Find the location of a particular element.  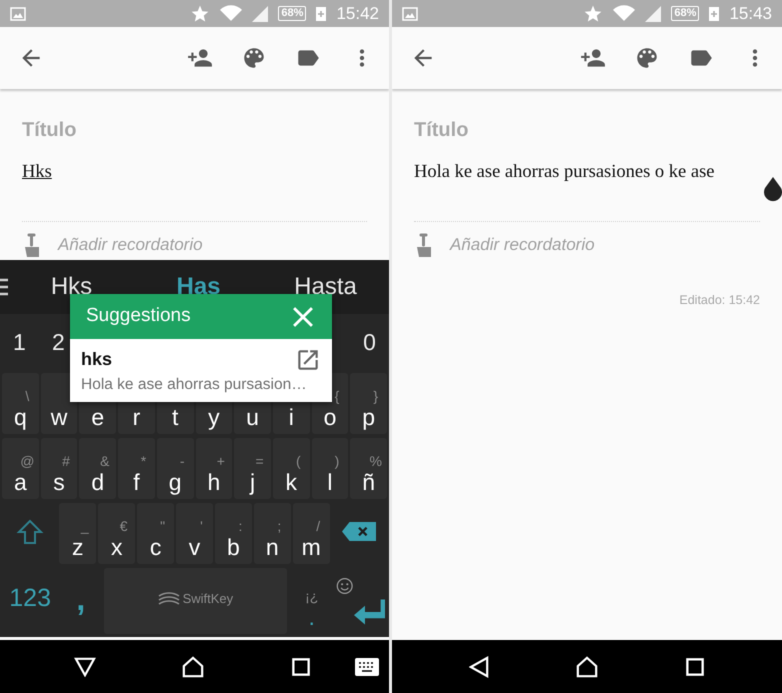

numbers-key: 123 is located at coordinates (30, 601).